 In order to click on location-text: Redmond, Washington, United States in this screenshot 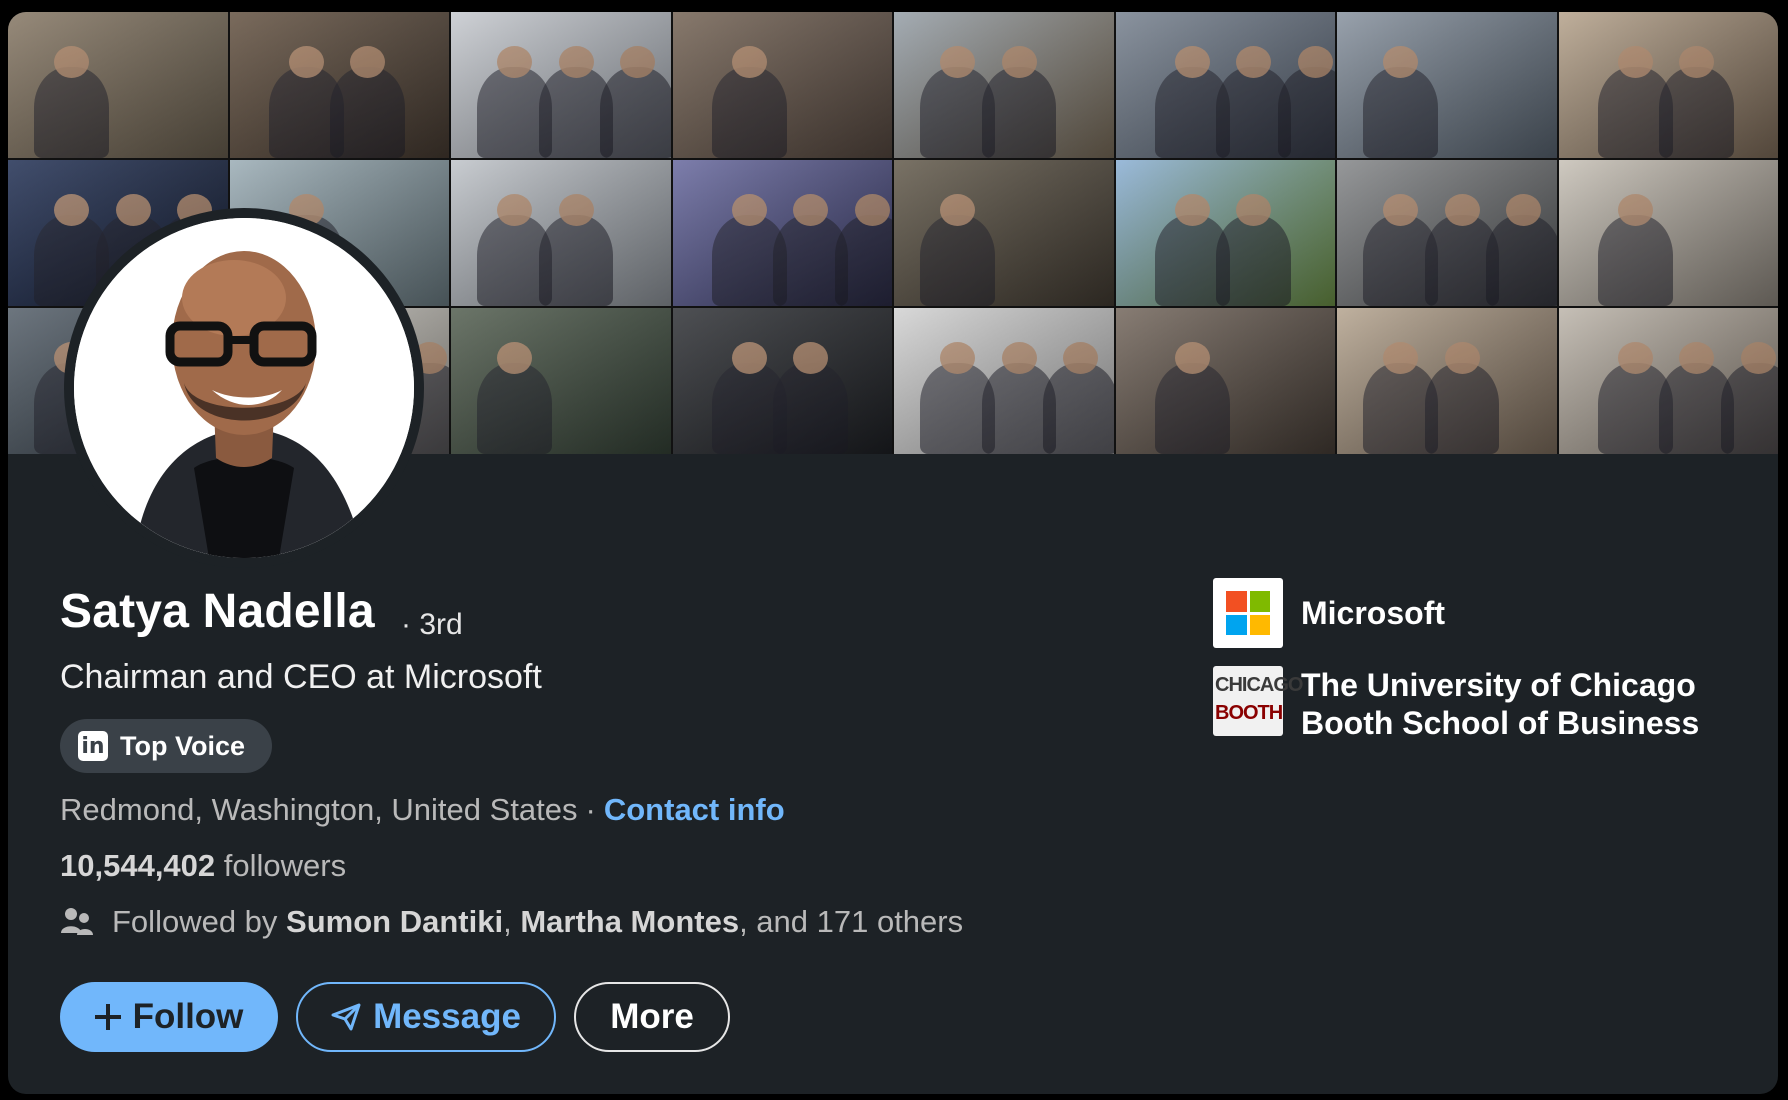, I will do `click(319, 809)`.